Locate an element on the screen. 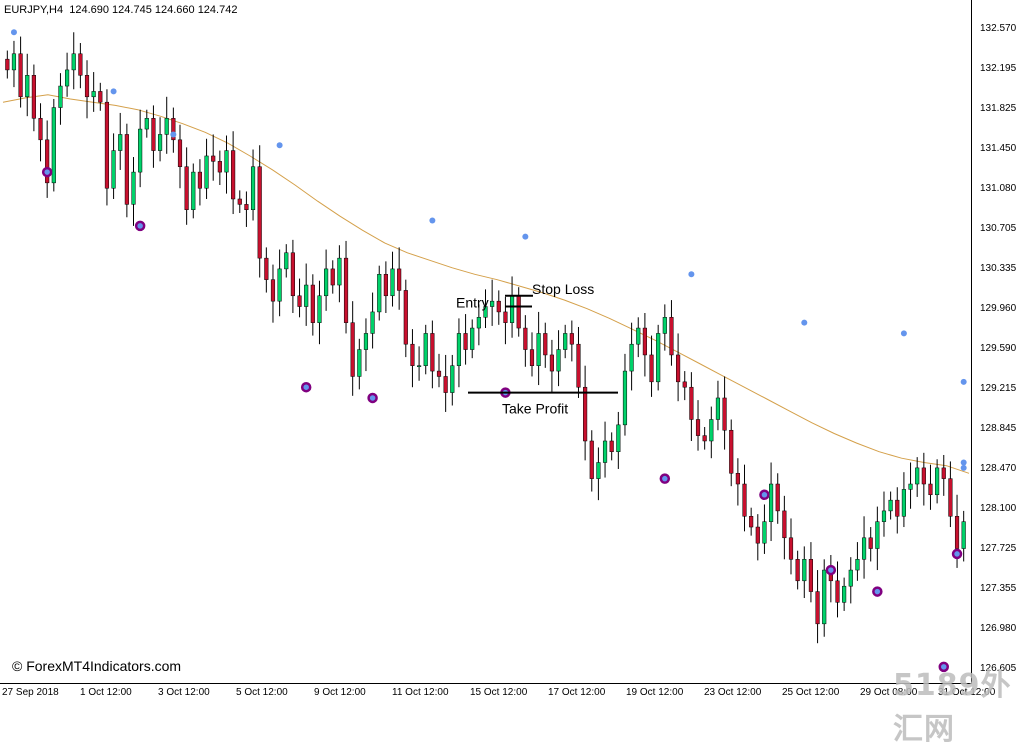 The height and width of the screenshot is (748, 1024). time-tick-label: 23 Oct 12:00 is located at coordinates (733, 692).